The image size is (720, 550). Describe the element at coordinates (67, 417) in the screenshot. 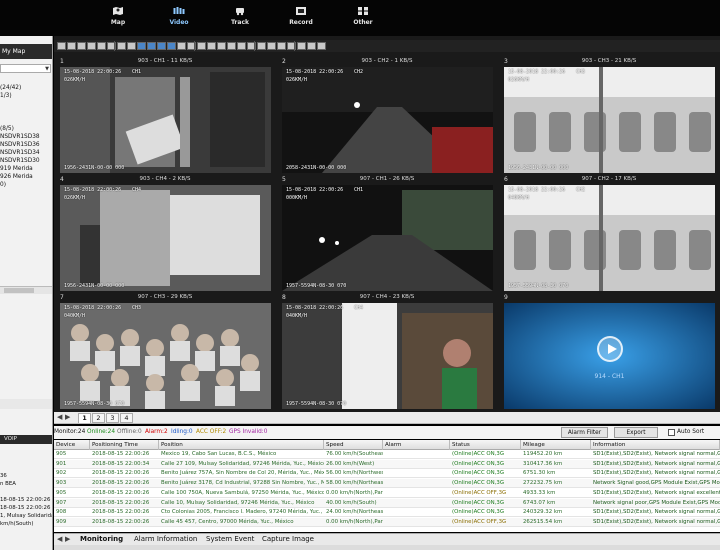

I see `next-page-icon: ▶` at that location.